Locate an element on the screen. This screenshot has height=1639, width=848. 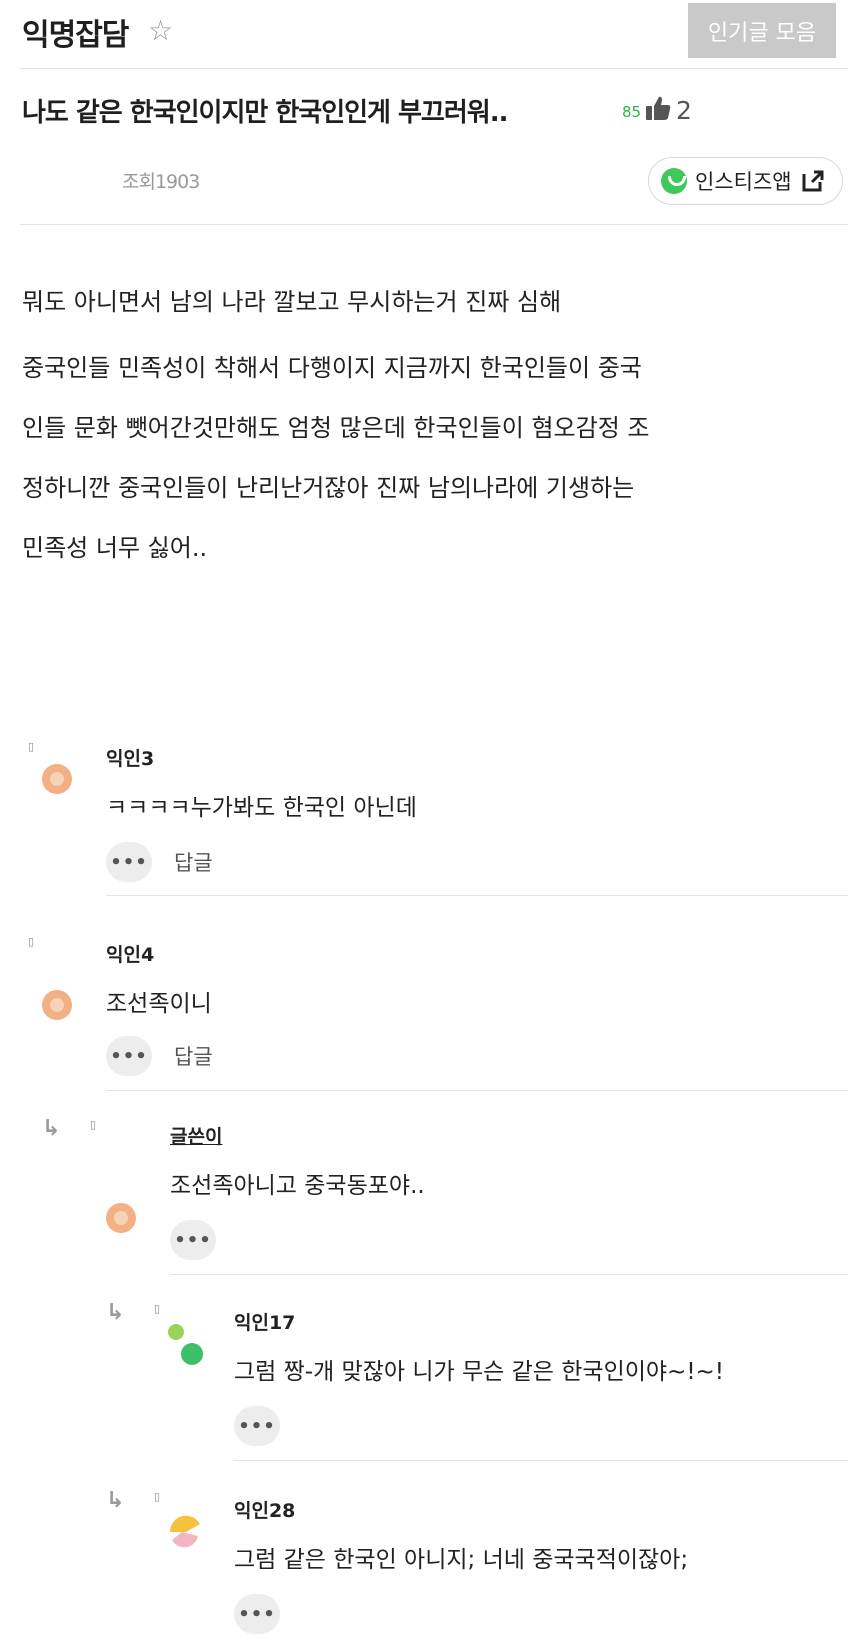
post-body-line: 정하니깐 중국인들이 난리난거잖아 진짜 남의나라에 기생하는 is located at coordinates (328, 488).